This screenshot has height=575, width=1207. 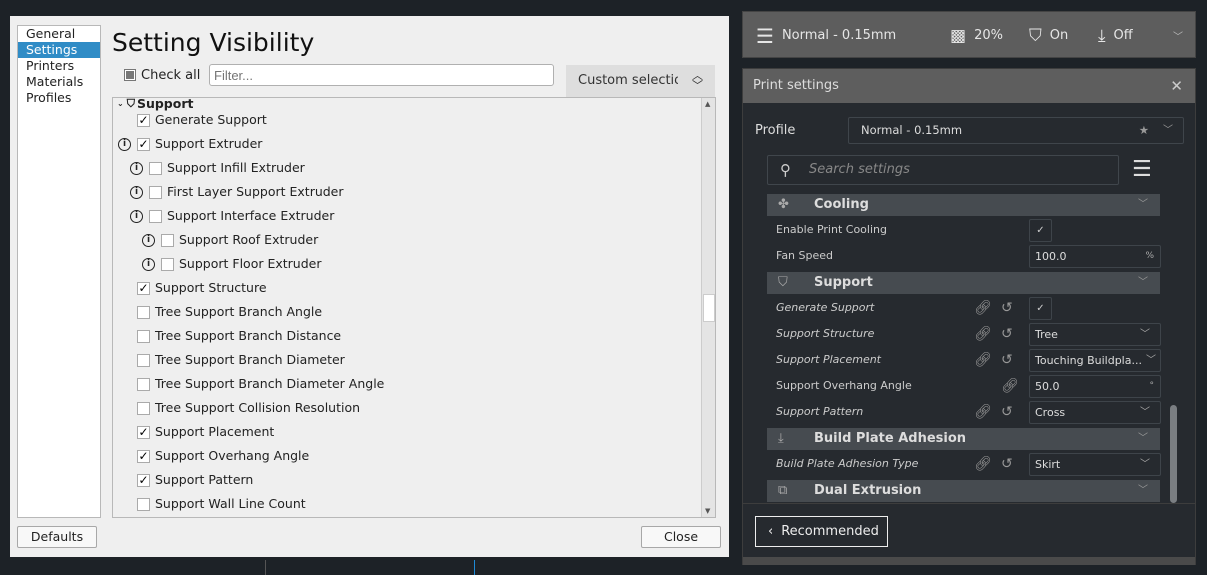 I want to click on input-value: 100.0, so click(x=1051, y=256).